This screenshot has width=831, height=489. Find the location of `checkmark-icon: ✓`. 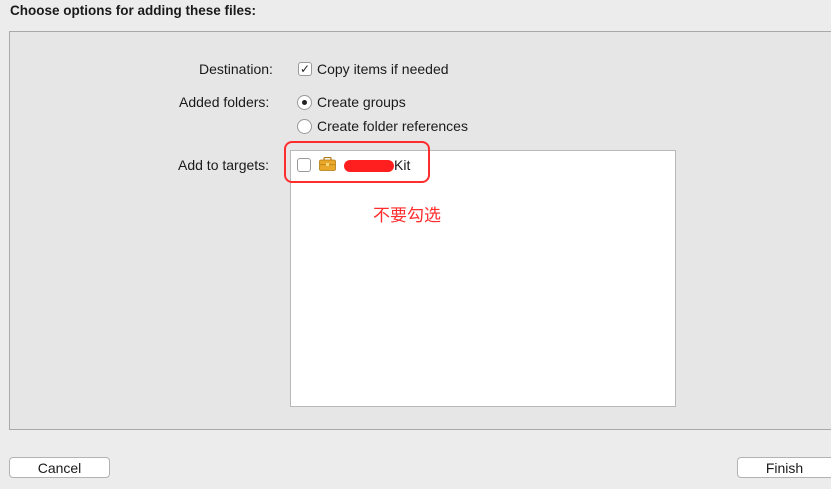

checkmark-icon: ✓ is located at coordinates (305, 69).